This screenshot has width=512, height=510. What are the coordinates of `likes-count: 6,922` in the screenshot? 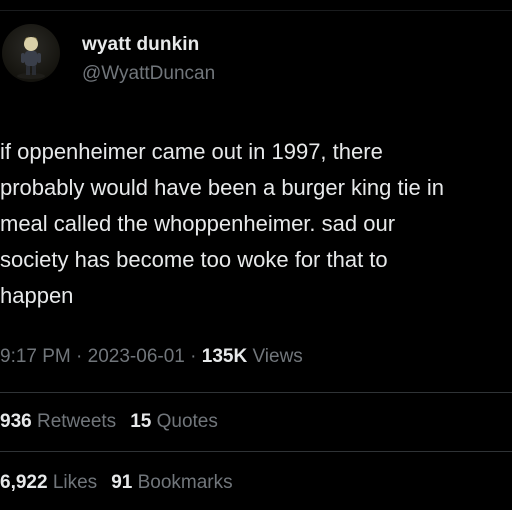 It's located at (24, 482).